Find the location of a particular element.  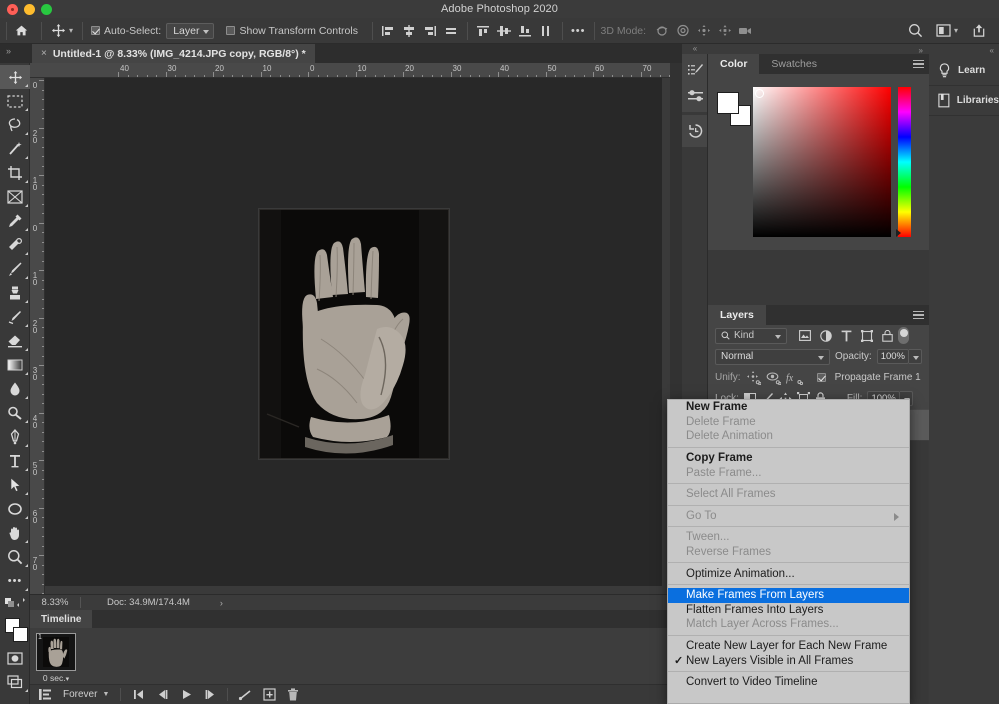

color-picker-field is located at coordinates (822, 162).